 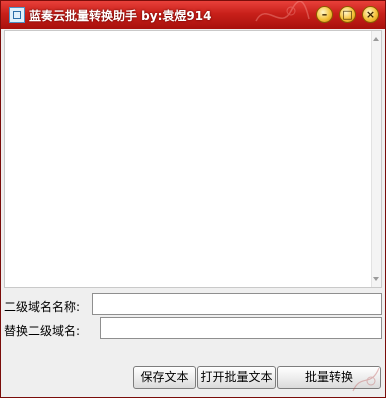 I want to click on close-icon: ×, so click(x=370, y=14).